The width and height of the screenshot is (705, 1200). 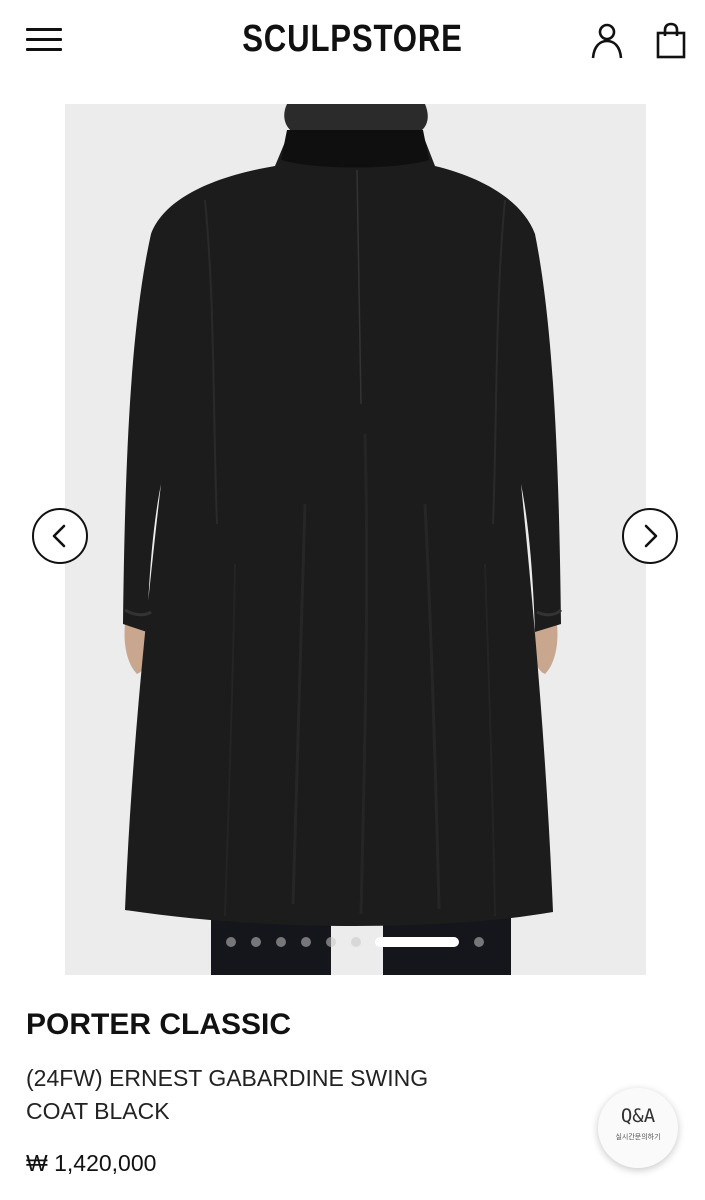 I want to click on chevron-right-icon, so click(x=651, y=536).